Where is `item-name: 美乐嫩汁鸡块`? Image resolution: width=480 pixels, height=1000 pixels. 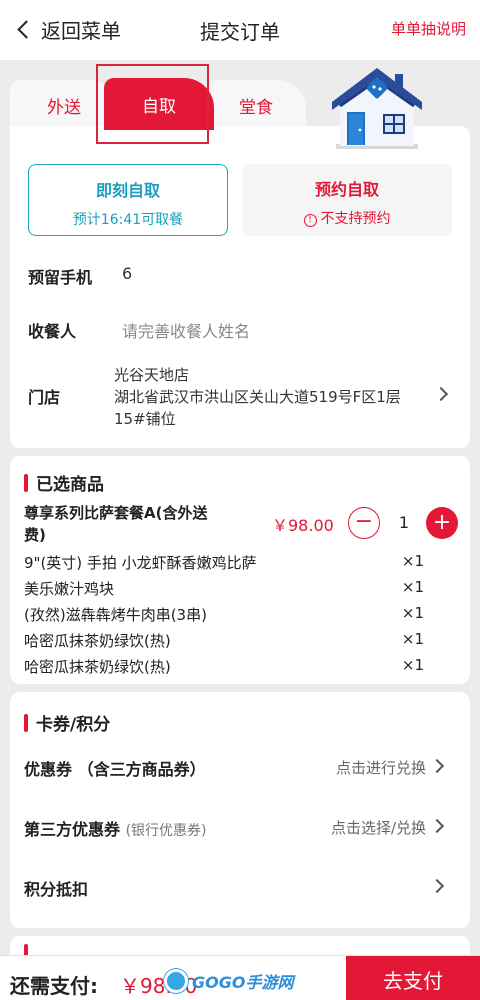 item-name: 美乐嫩汁鸡块 is located at coordinates (69, 589).